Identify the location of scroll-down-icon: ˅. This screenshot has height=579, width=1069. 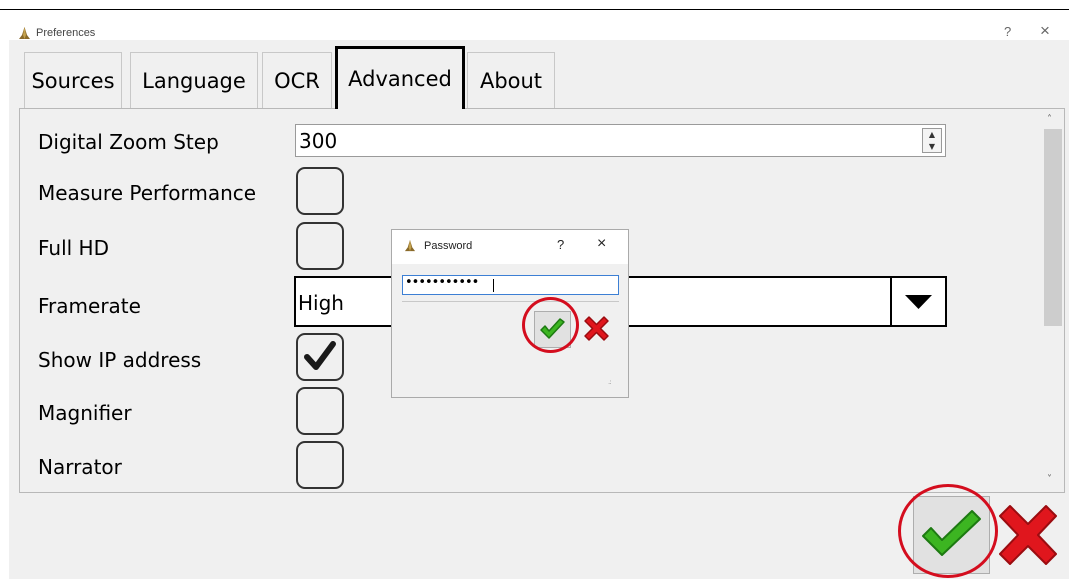
(1049, 479).